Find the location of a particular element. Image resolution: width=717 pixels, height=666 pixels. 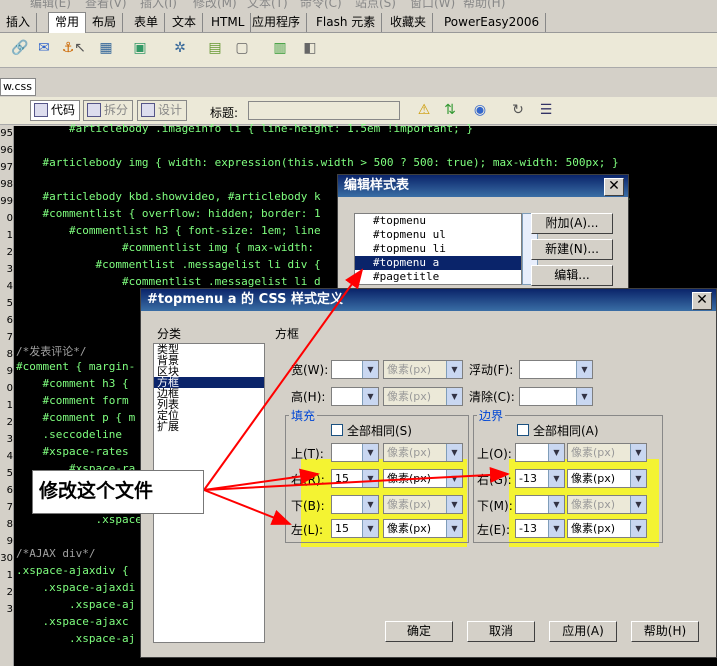

menu-item: 窗口(W) is located at coordinates (432, 5).